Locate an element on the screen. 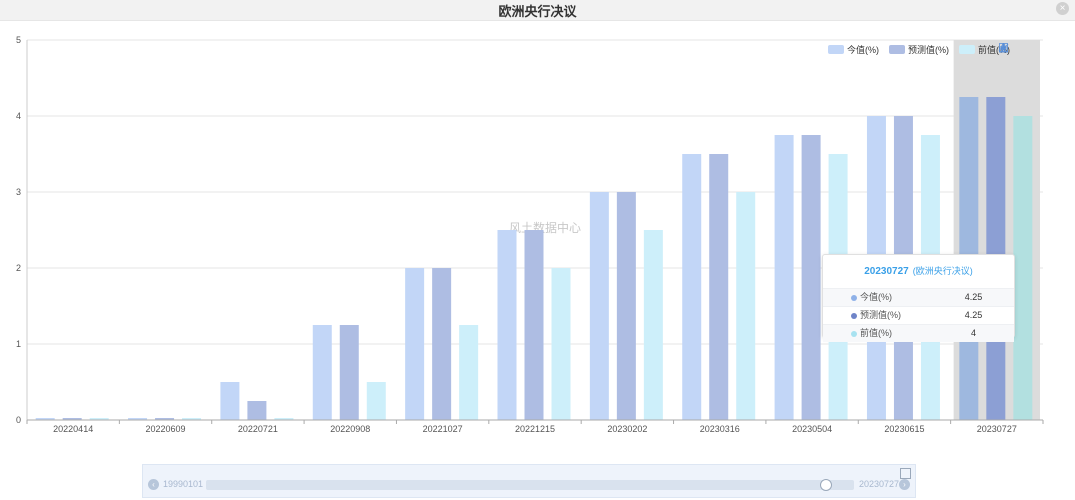 The image size is (1075, 500). x-tick-label: 20221027 is located at coordinates (443, 429).